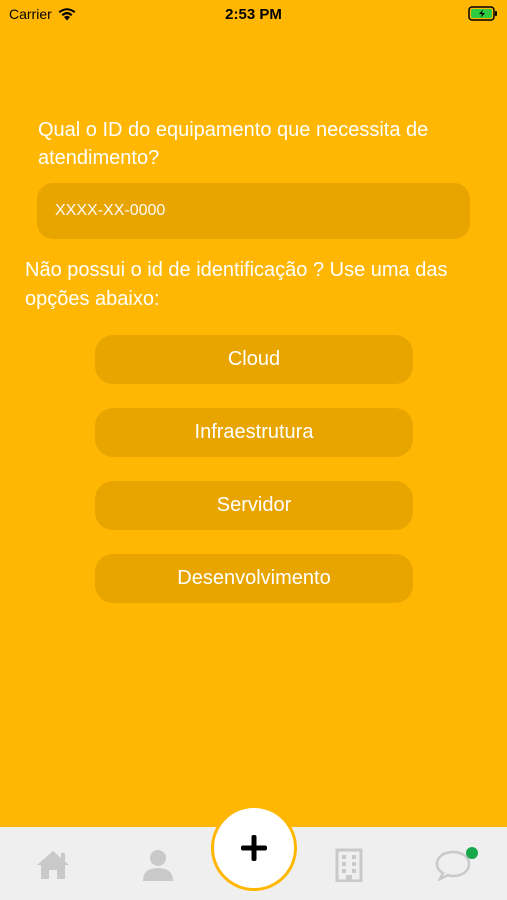 The width and height of the screenshot is (507, 900). What do you see at coordinates (254, 432) in the screenshot?
I see `infraestrutura-button: Infraestrutura` at bounding box center [254, 432].